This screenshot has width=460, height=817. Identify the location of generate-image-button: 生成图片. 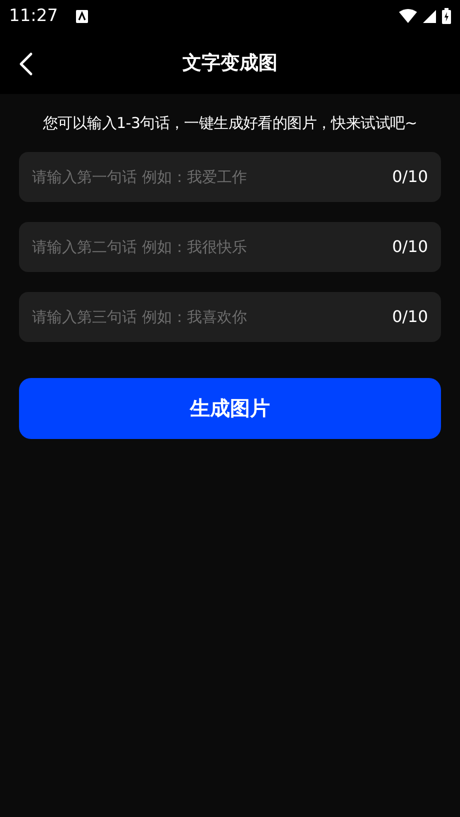
(230, 408).